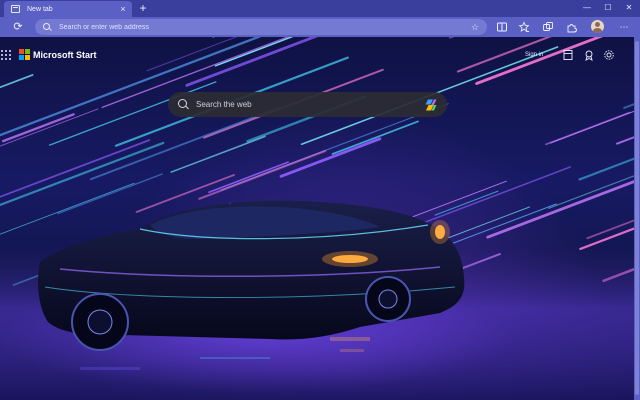 The width and height of the screenshot is (640, 400). I want to click on favorites-icon, so click(524, 27).